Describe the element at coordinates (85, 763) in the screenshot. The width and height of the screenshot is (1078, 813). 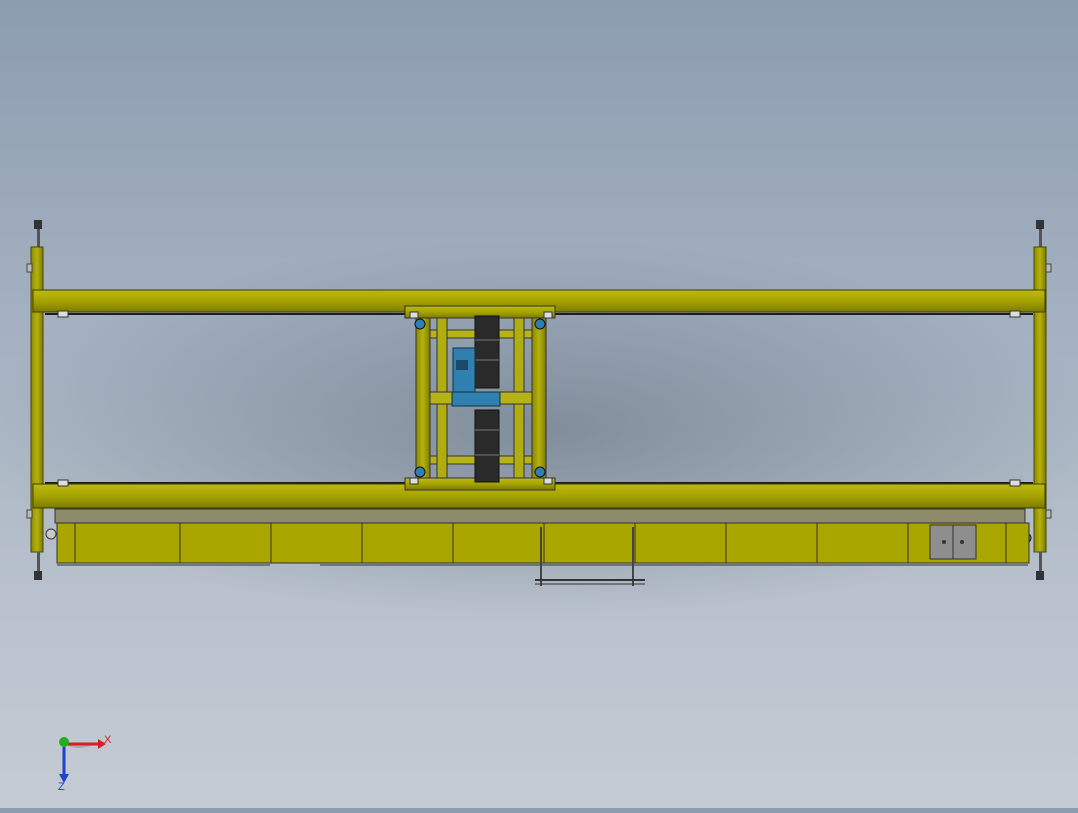
I see `coordinate-triad: X Z` at that location.